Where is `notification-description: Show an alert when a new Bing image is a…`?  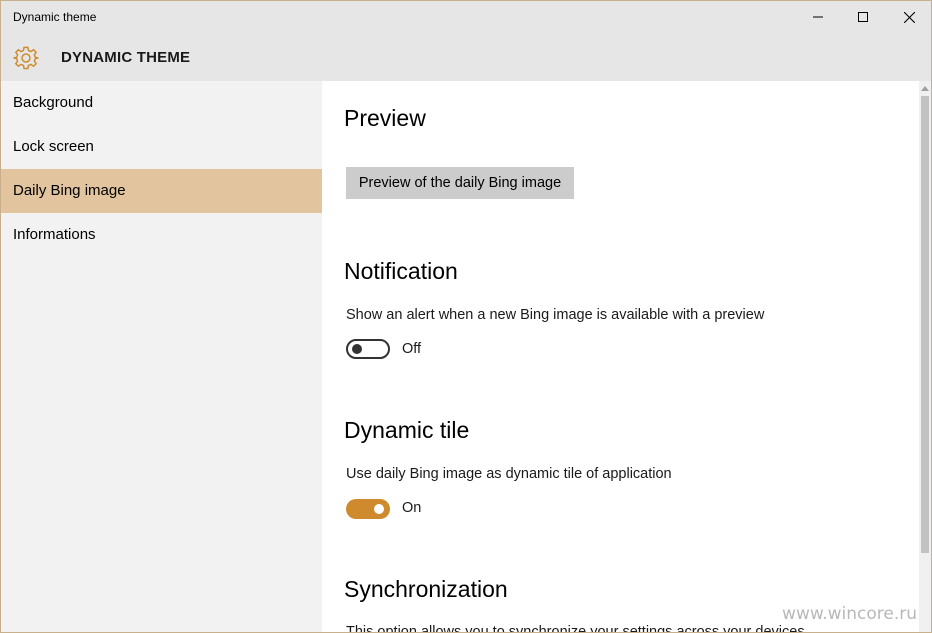 notification-description: Show an alert when a new Bing image is a… is located at coordinates (555, 315).